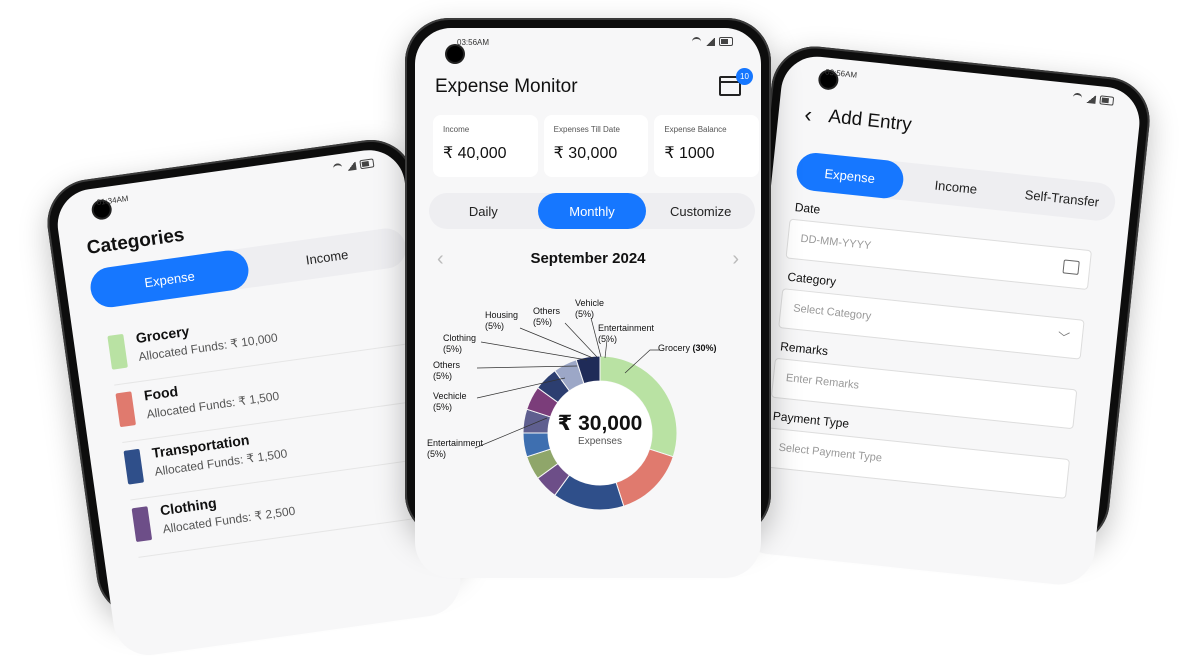 The height and width of the screenshot is (661, 1182). I want to click on label-vehicle: Vehicle (5%), so click(590, 308).